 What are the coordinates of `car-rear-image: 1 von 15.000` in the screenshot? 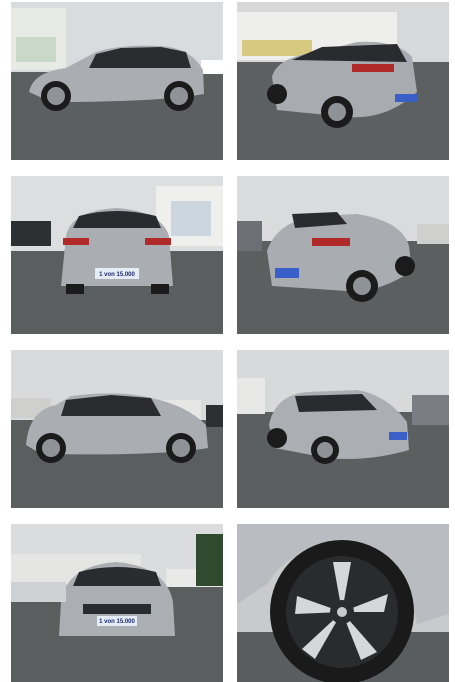 It's located at (117, 255).